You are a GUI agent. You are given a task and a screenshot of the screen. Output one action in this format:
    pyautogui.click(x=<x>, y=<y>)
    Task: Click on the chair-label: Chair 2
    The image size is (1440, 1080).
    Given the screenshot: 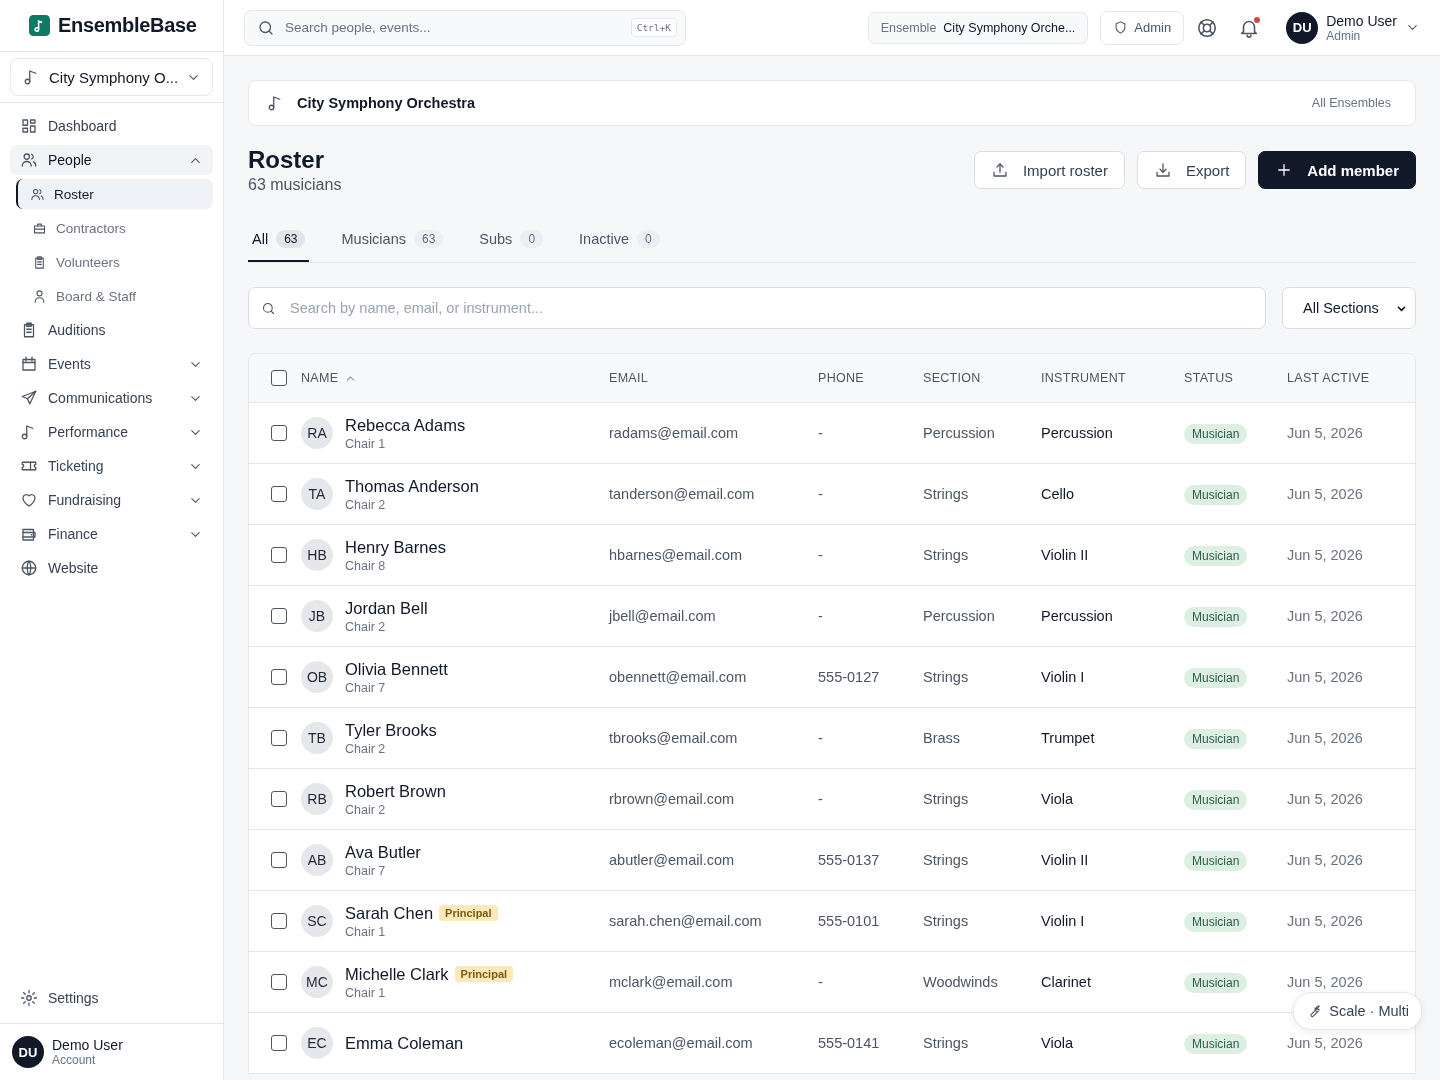 What is the action you would take?
    pyautogui.click(x=366, y=809)
    